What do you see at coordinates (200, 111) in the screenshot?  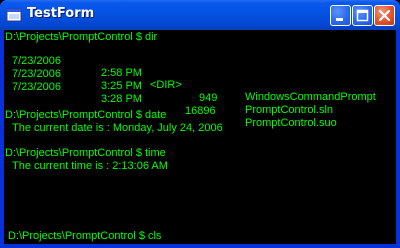 I see `dir-entry-size: 16896` at bounding box center [200, 111].